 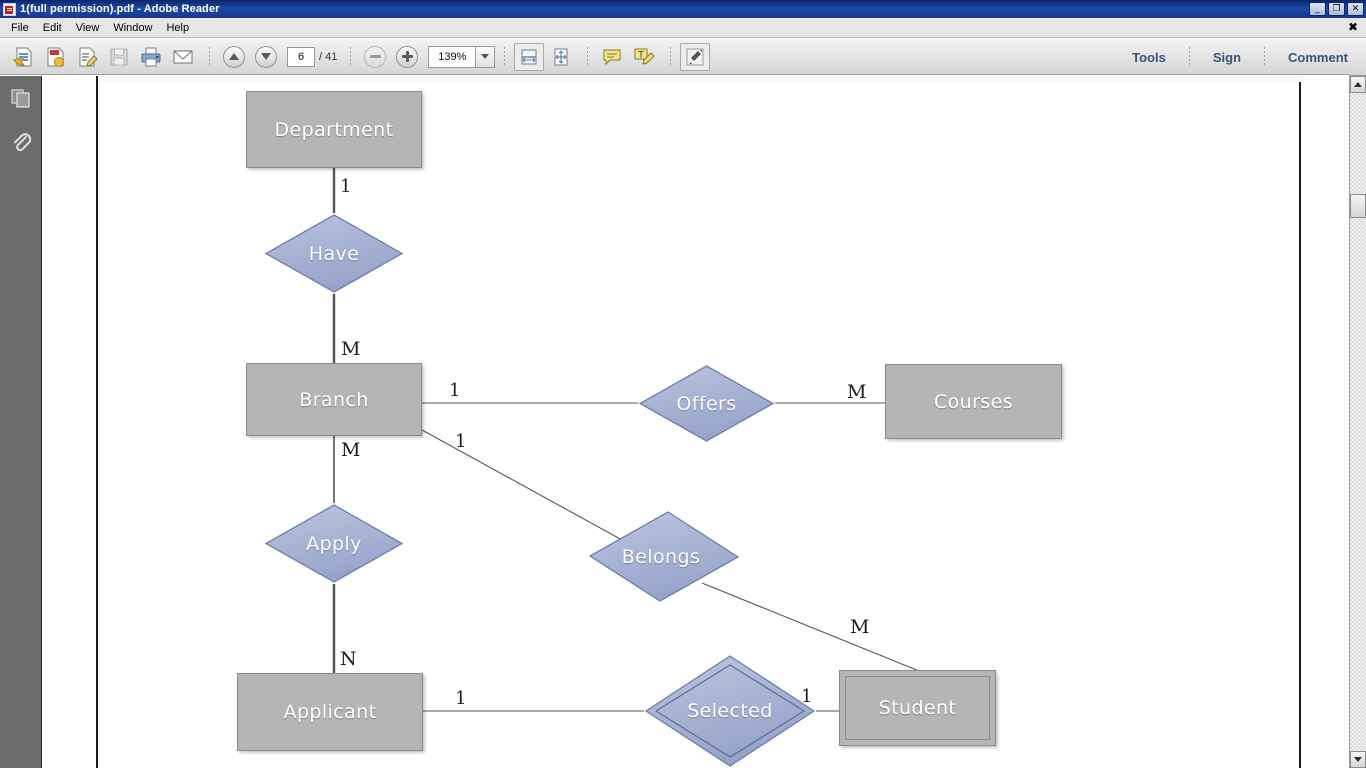 What do you see at coordinates (683, 28) in the screenshot?
I see `menu-bar: File Edit View Window Help ✖` at bounding box center [683, 28].